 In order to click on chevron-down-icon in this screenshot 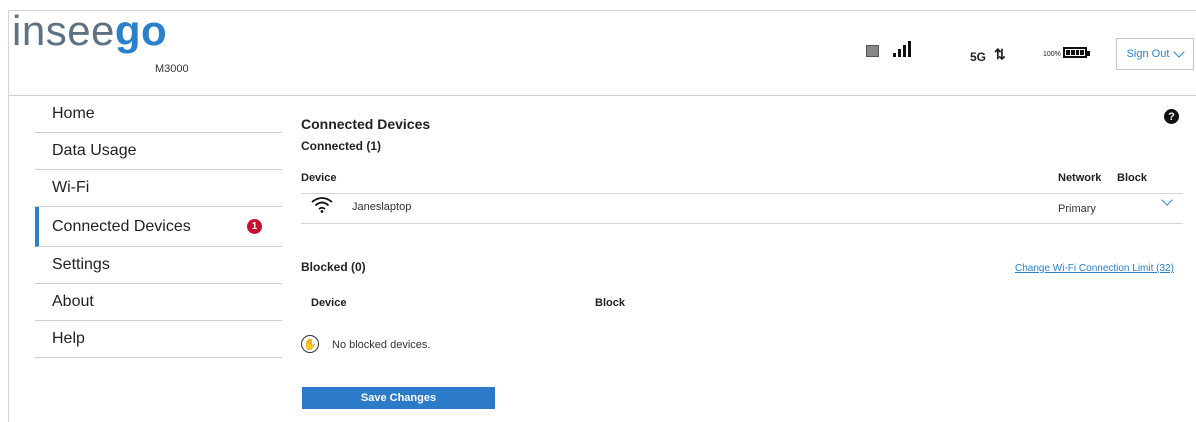, I will do `click(1179, 52)`.